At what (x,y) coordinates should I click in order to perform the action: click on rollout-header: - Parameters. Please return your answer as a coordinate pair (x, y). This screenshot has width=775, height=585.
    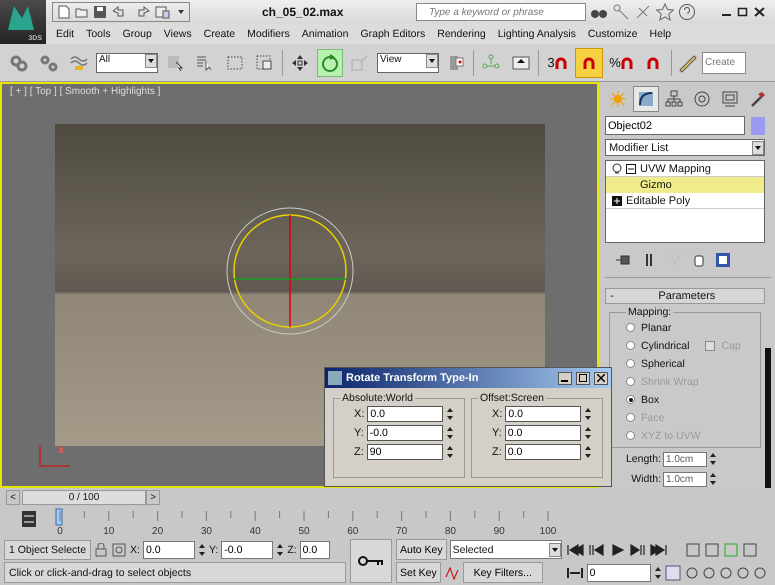
    Looking at the image, I should click on (685, 296).